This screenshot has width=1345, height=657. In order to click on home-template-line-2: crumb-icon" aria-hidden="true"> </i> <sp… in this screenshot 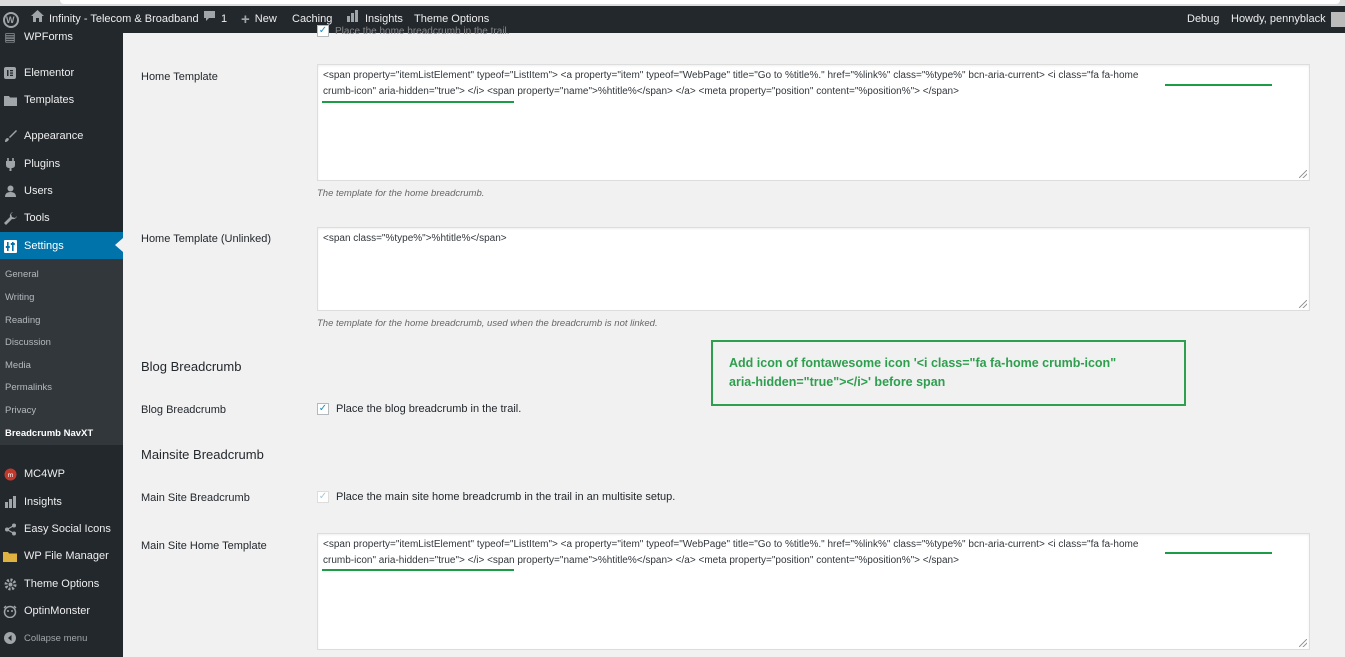, I will do `click(641, 91)`.